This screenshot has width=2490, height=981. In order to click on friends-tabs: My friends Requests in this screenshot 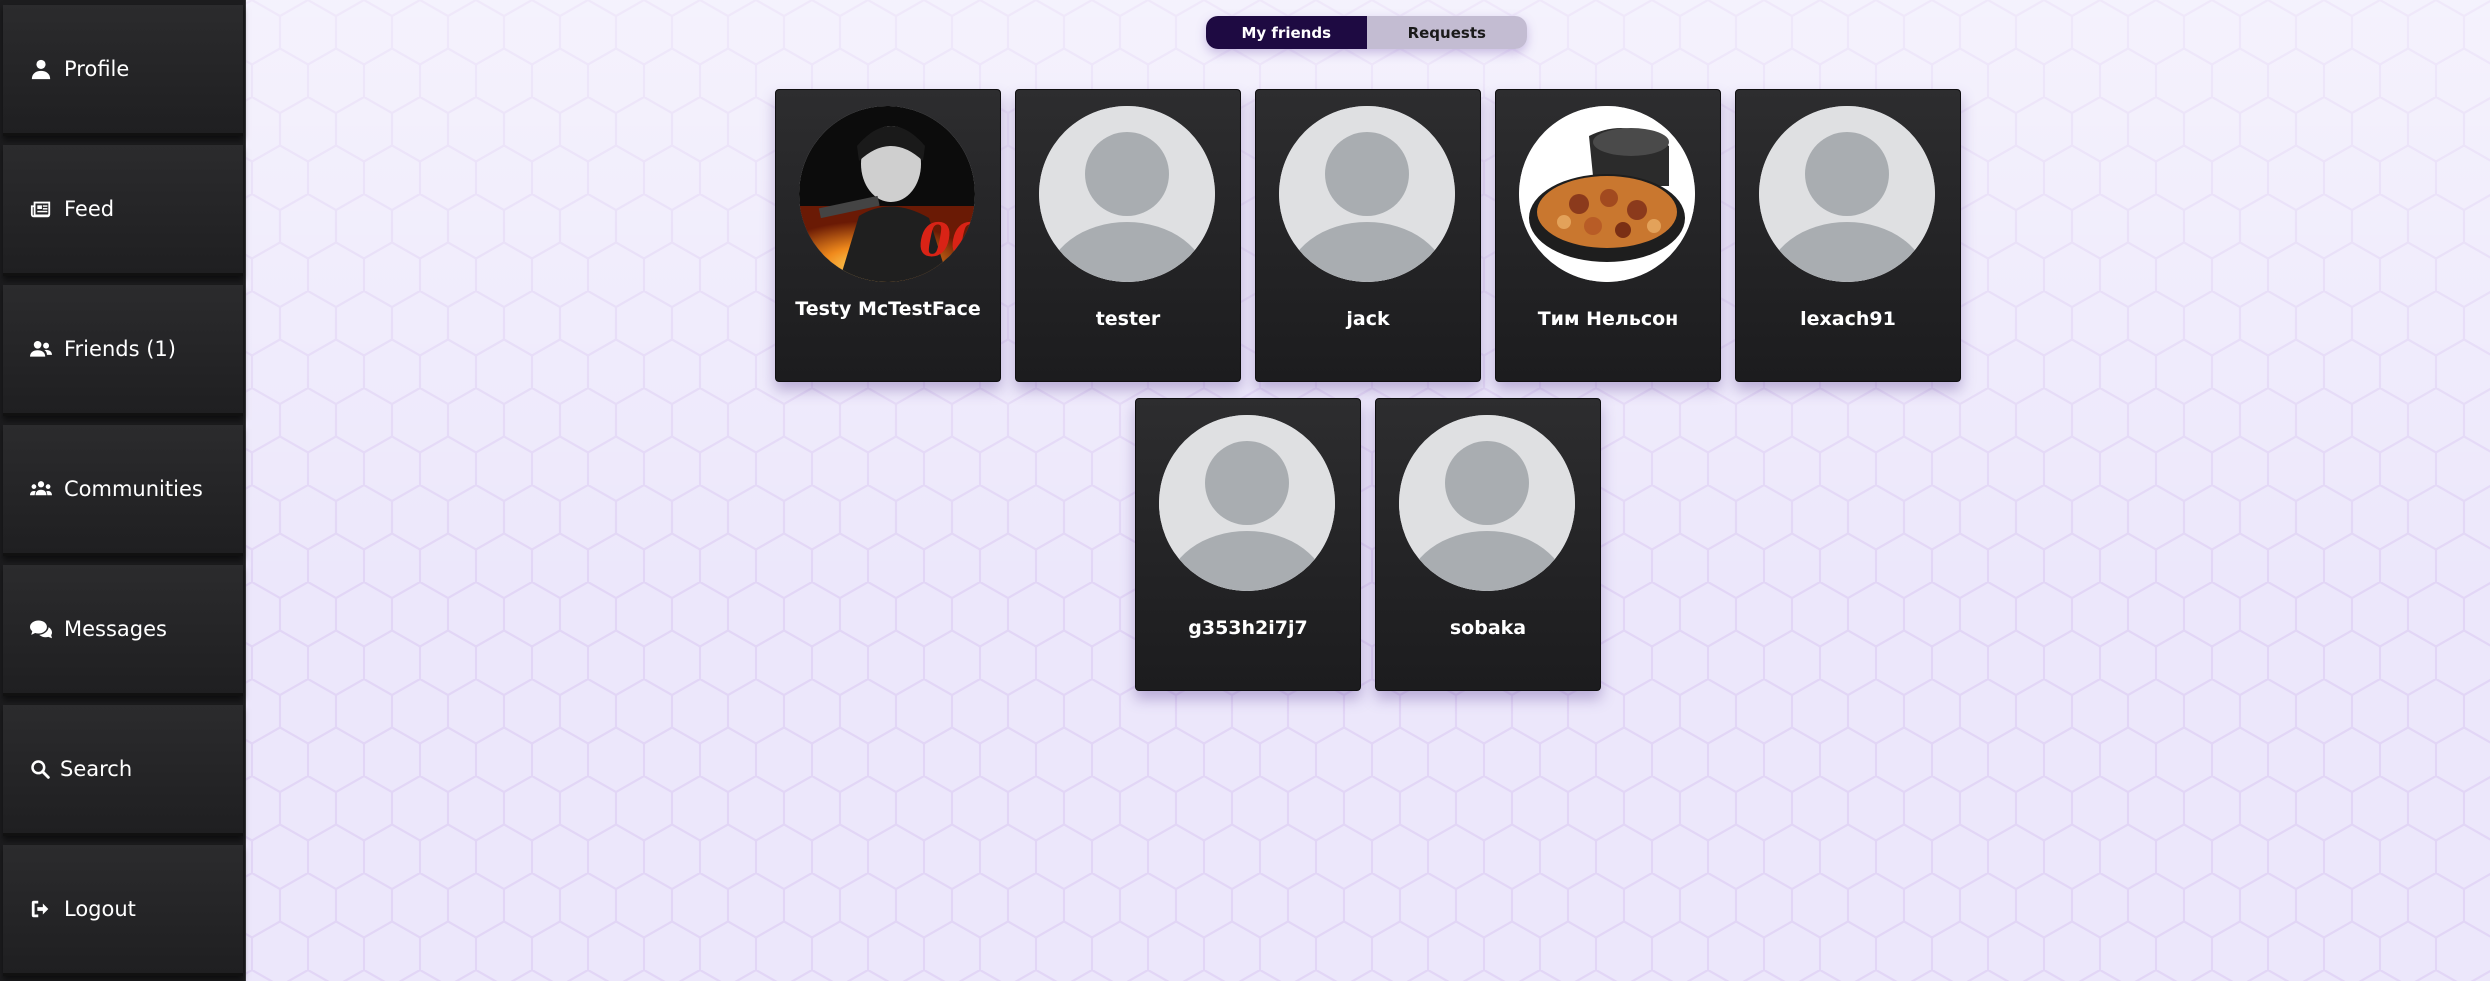, I will do `click(1366, 32)`.